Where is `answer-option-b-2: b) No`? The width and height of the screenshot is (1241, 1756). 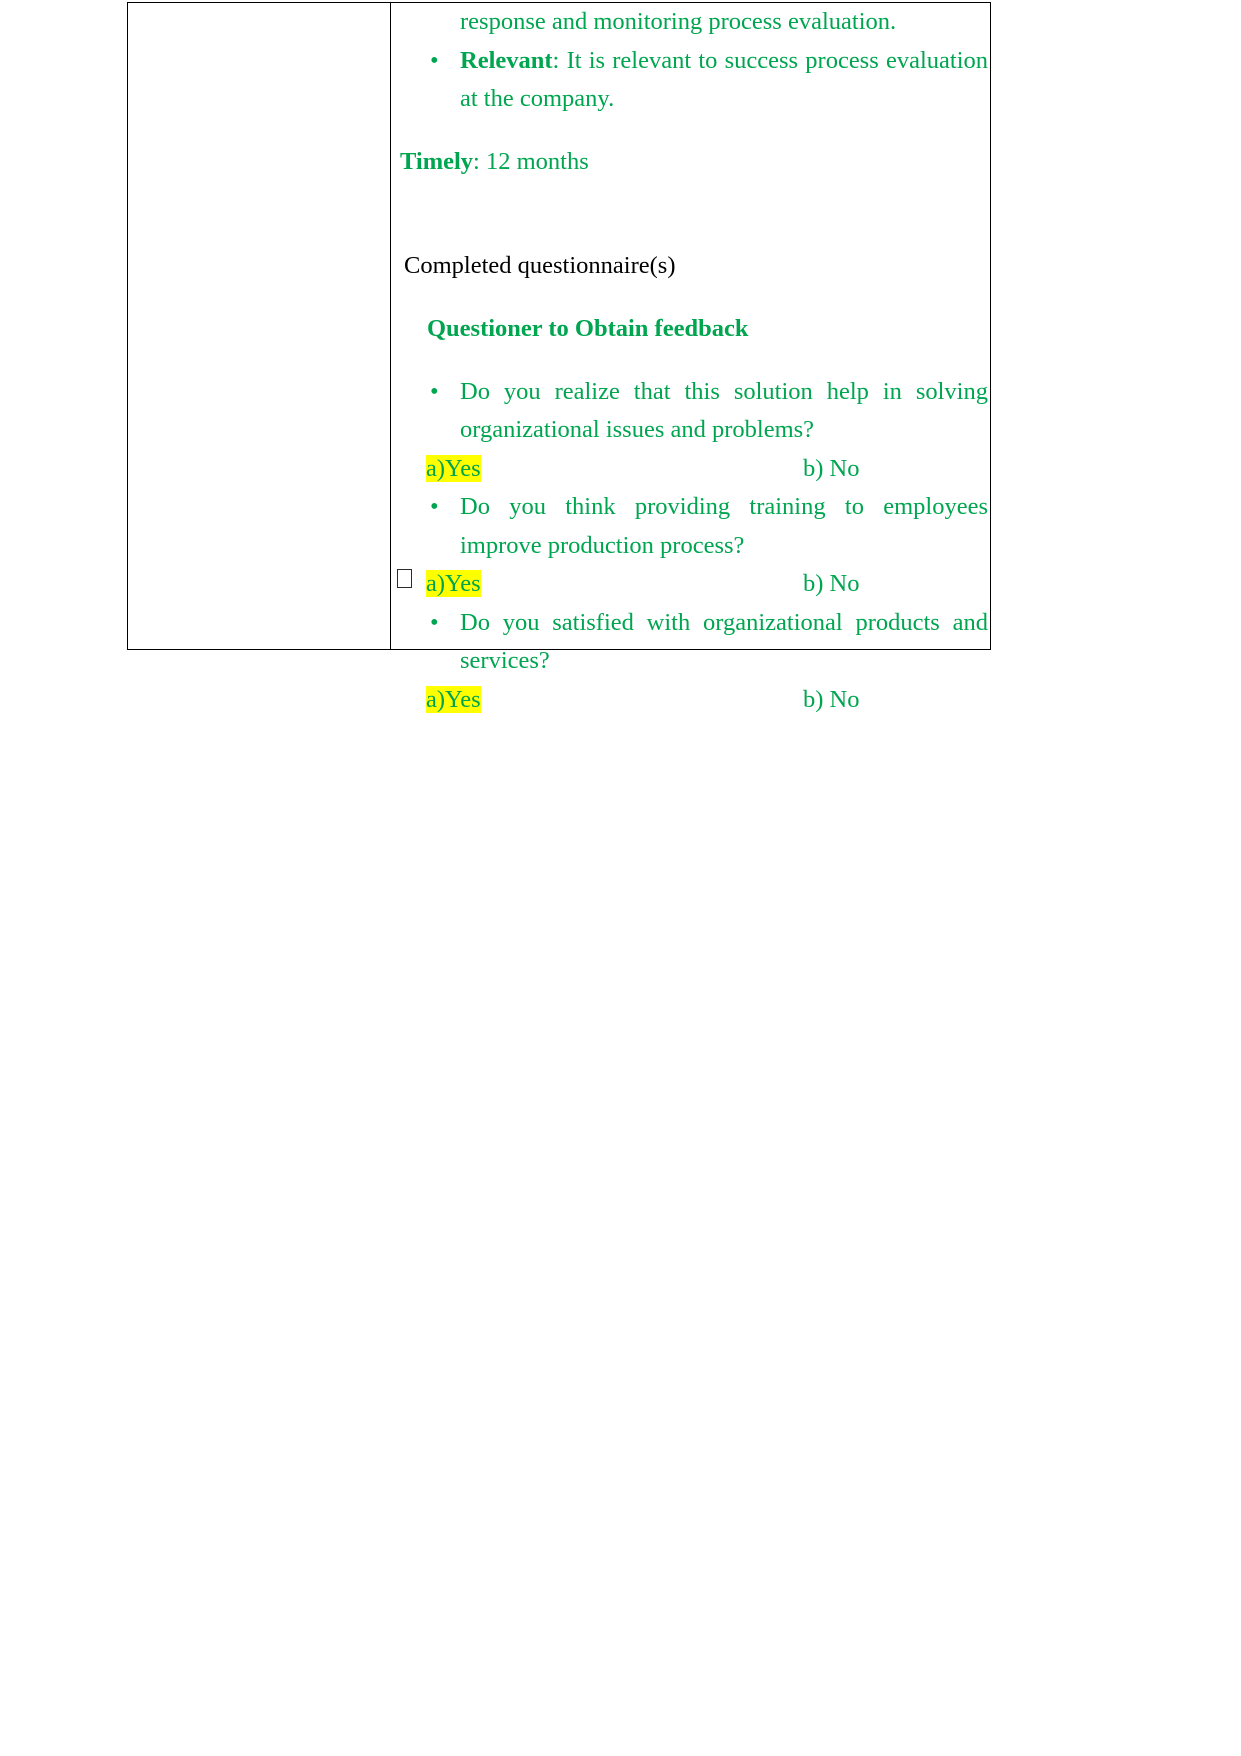
answer-option-b-2: b) No is located at coordinates (831, 584).